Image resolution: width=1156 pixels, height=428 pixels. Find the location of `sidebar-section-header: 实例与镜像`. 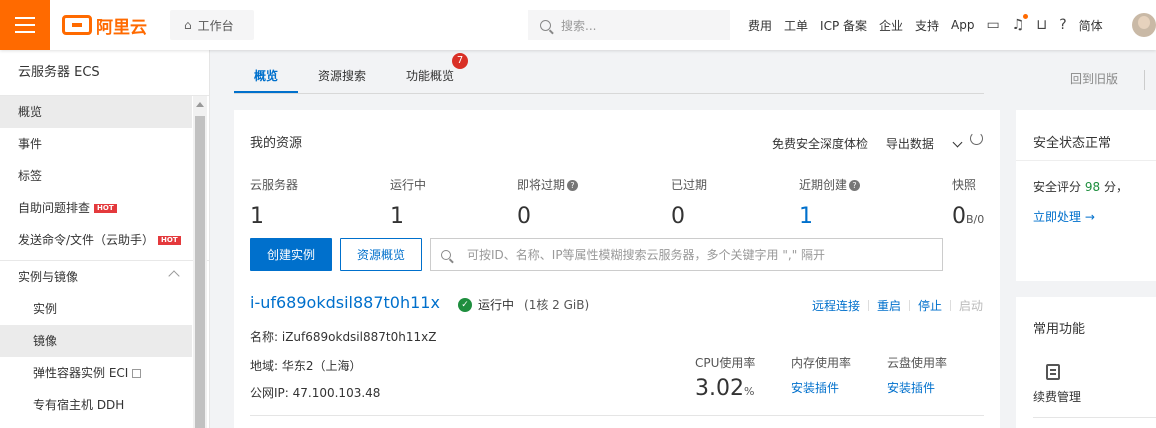

sidebar-section-header: 实例与镜像 is located at coordinates (96, 277).